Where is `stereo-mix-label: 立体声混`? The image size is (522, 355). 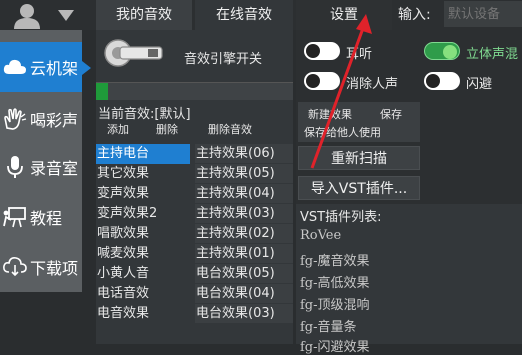
stereo-mix-label: 立体声混 is located at coordinates (492, 54).